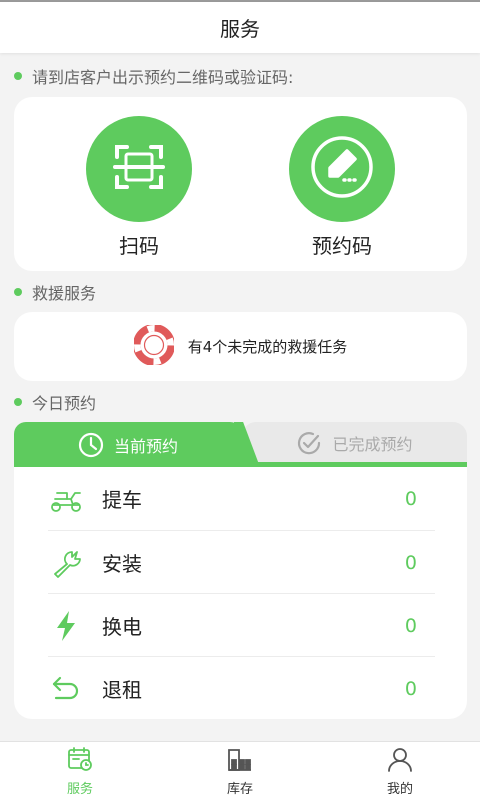 The width and height of the screenshot is (480, 800). I want to click on scan-section-label: 请到店客户出示预约二维码或验证码:, so click(153, 76).